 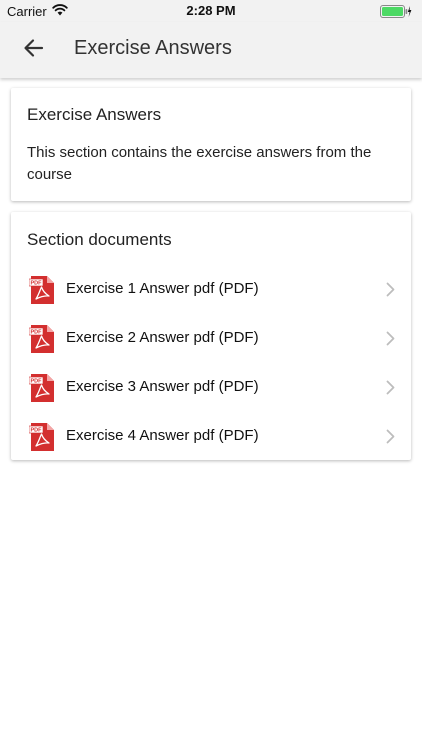 I want to click on app-bar: Exercise Answers, so click(x=211, y=50).